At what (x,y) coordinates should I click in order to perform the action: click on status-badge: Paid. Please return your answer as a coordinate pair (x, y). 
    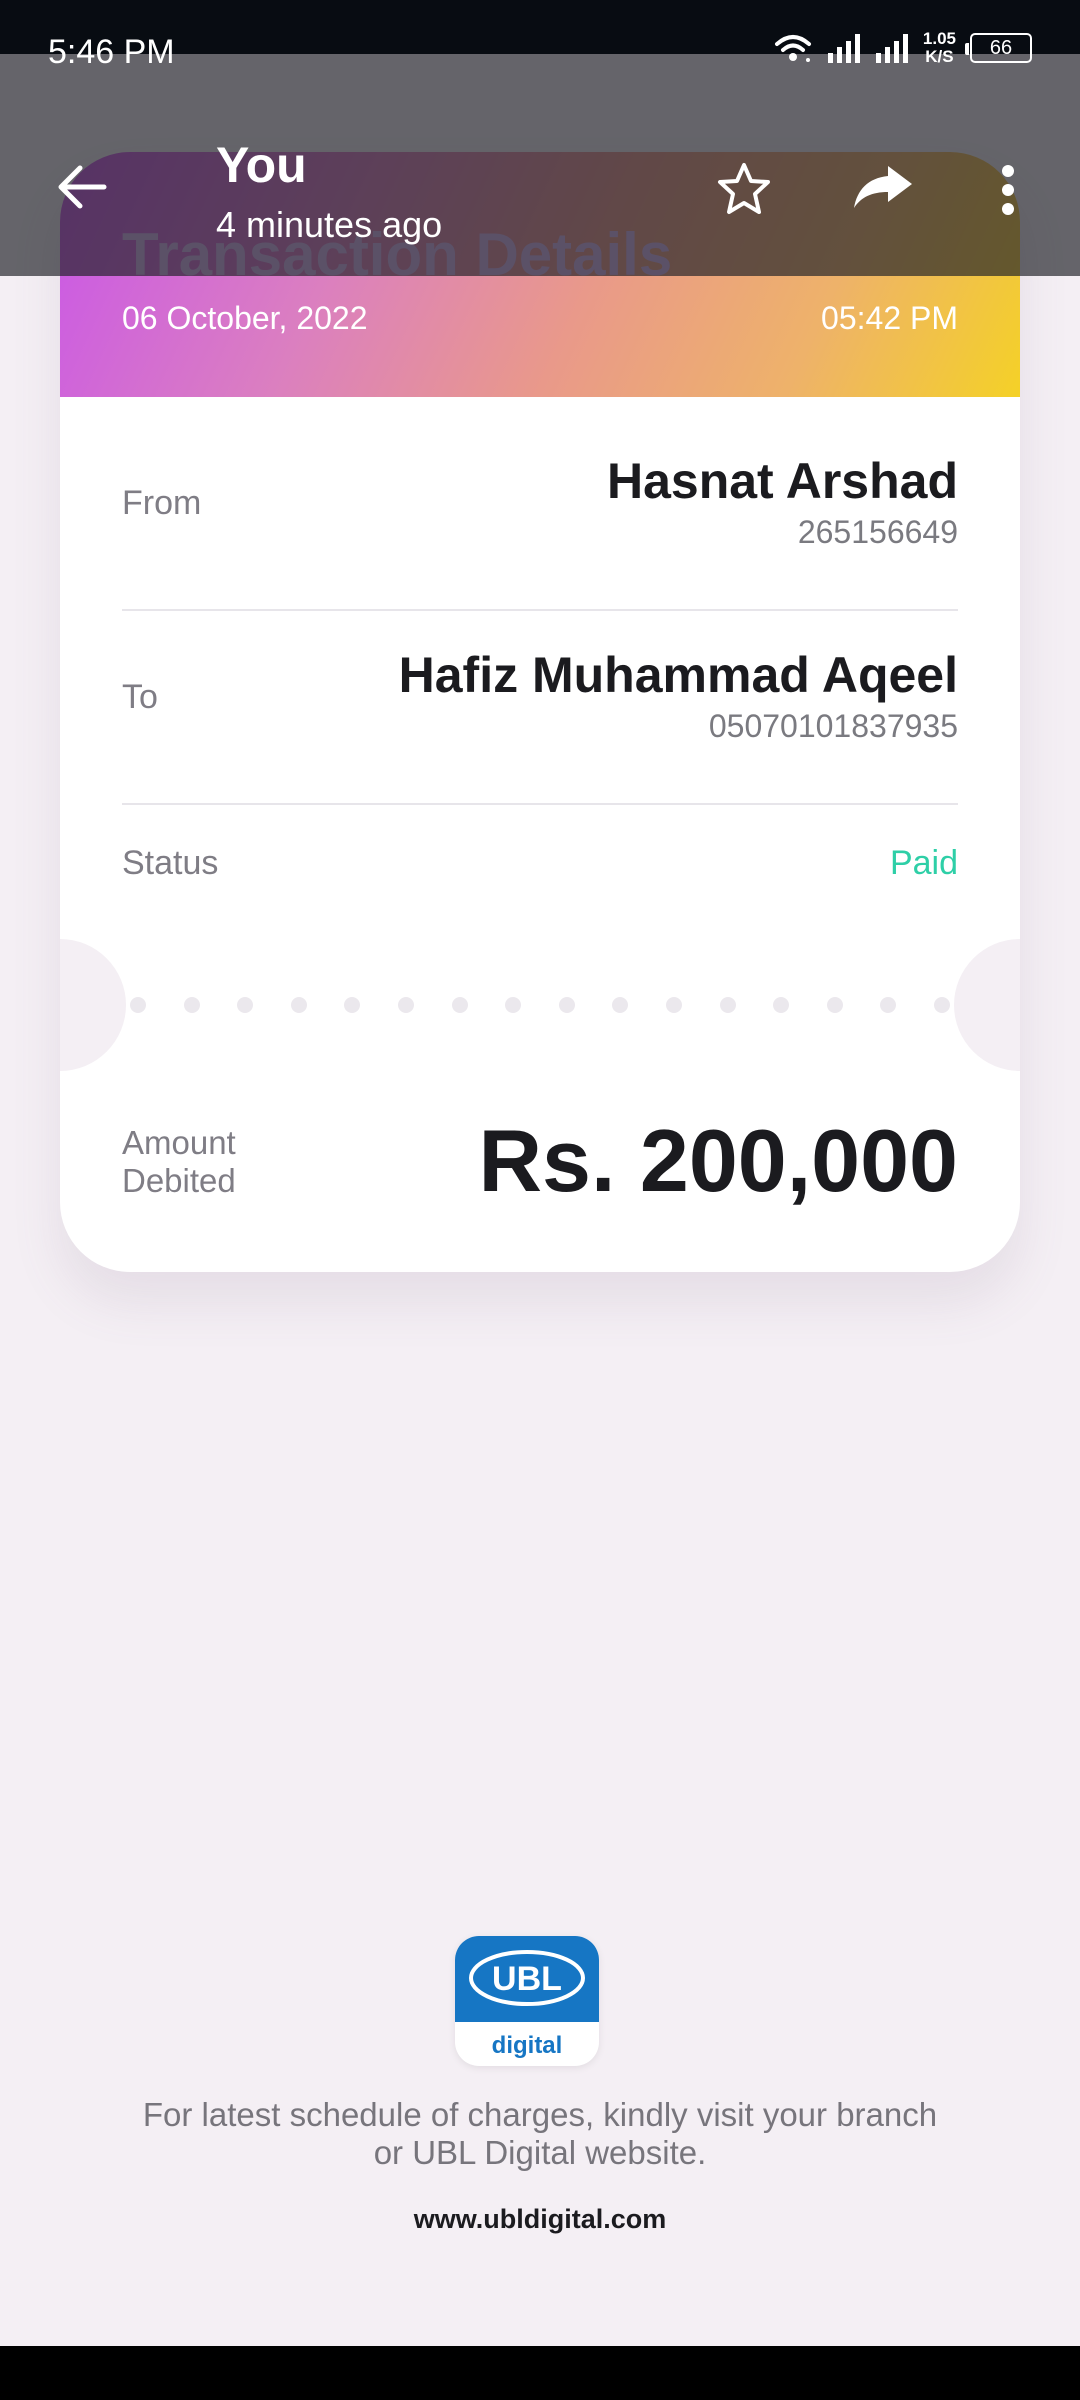
    Looking at the image, I should click on (923, 863).